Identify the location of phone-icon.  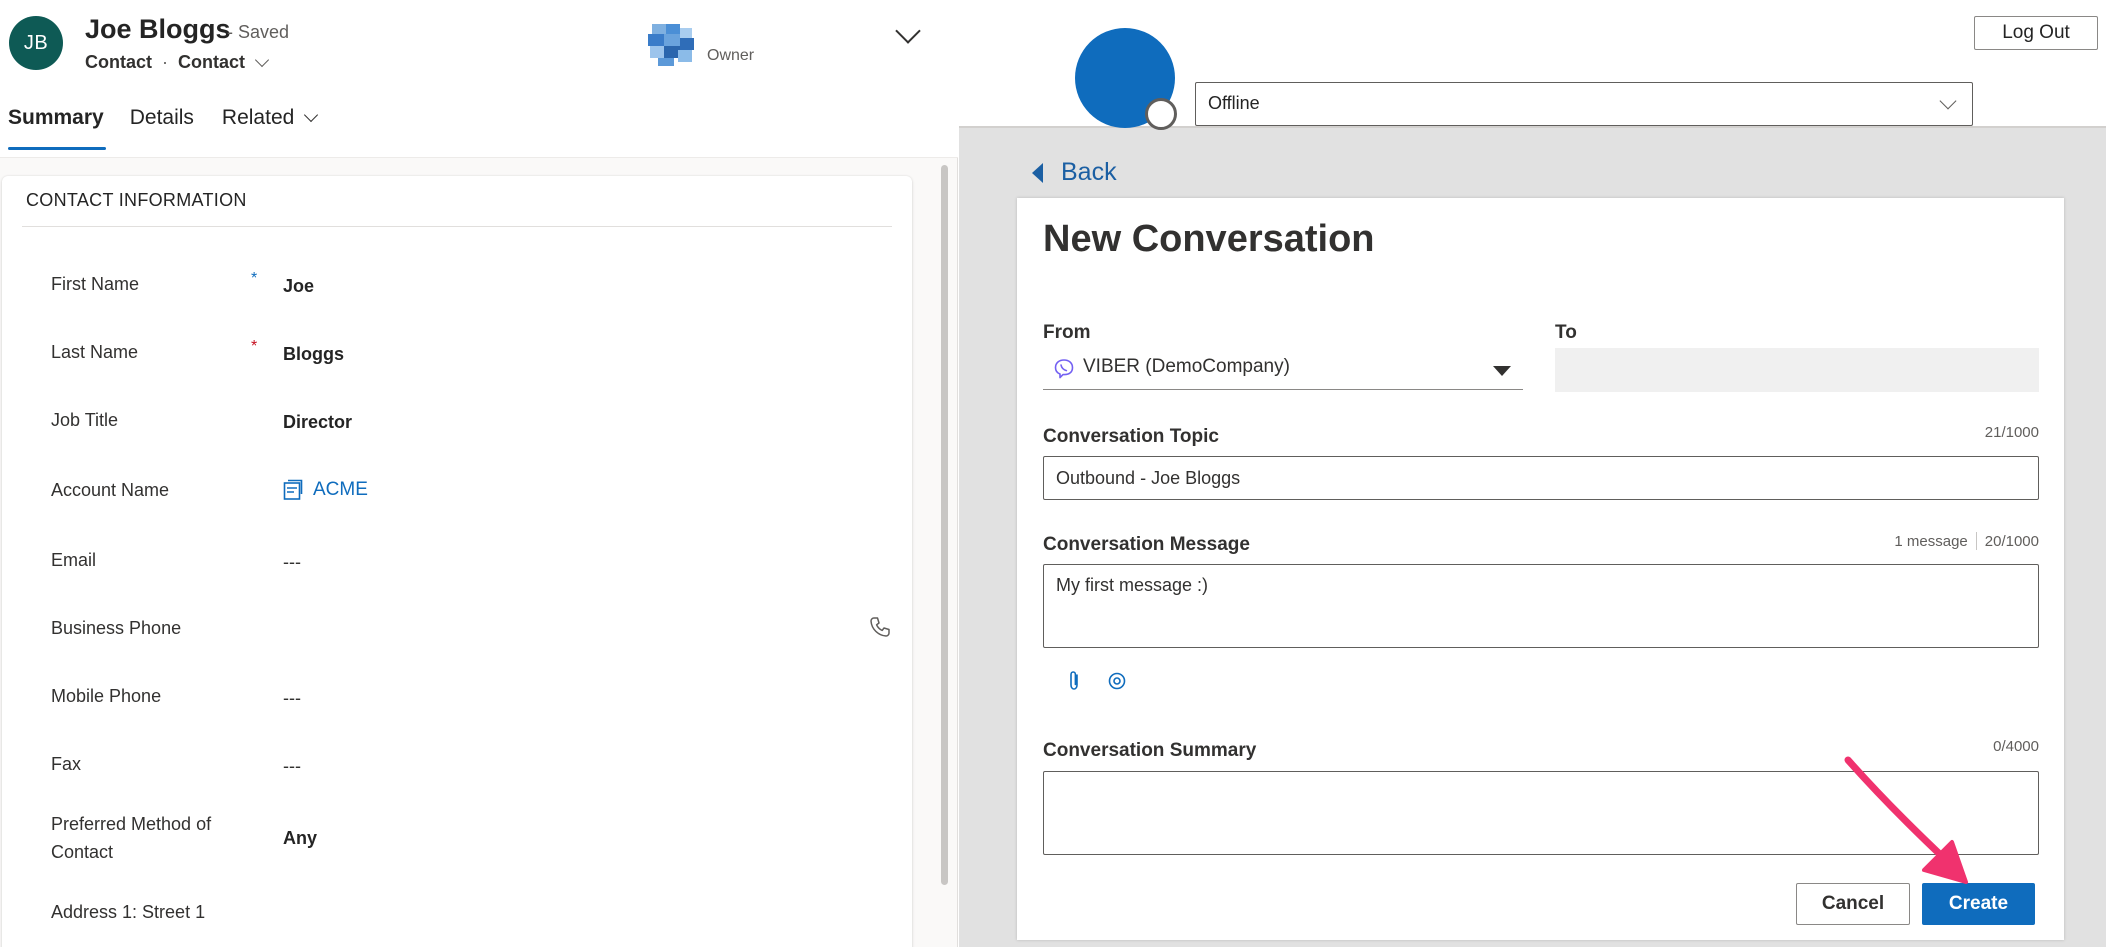
(880, 627).